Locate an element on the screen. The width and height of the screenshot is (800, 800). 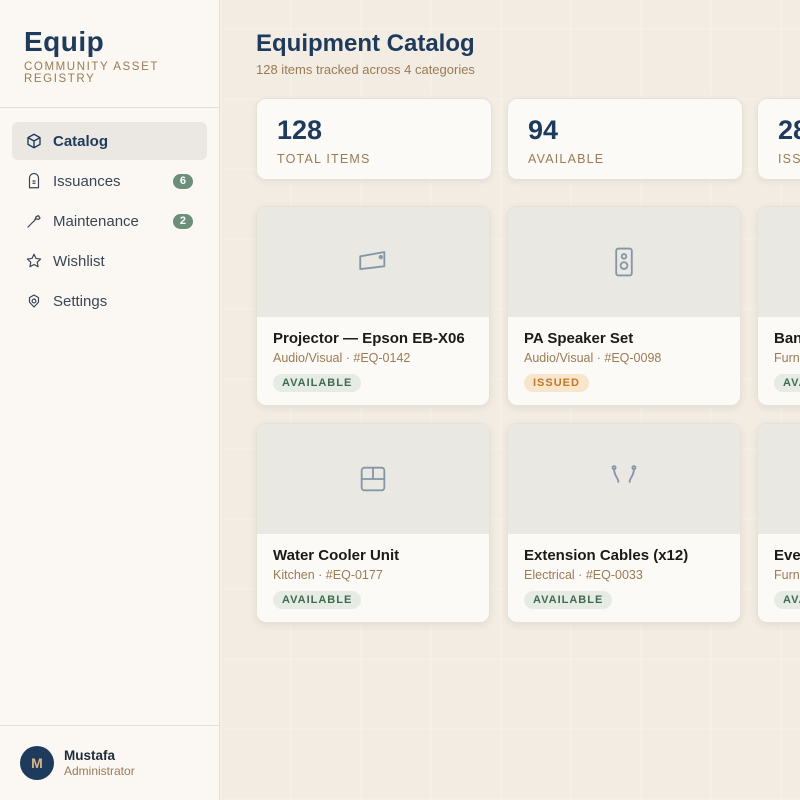
wrench-icon is located at coordinates (34, 221).